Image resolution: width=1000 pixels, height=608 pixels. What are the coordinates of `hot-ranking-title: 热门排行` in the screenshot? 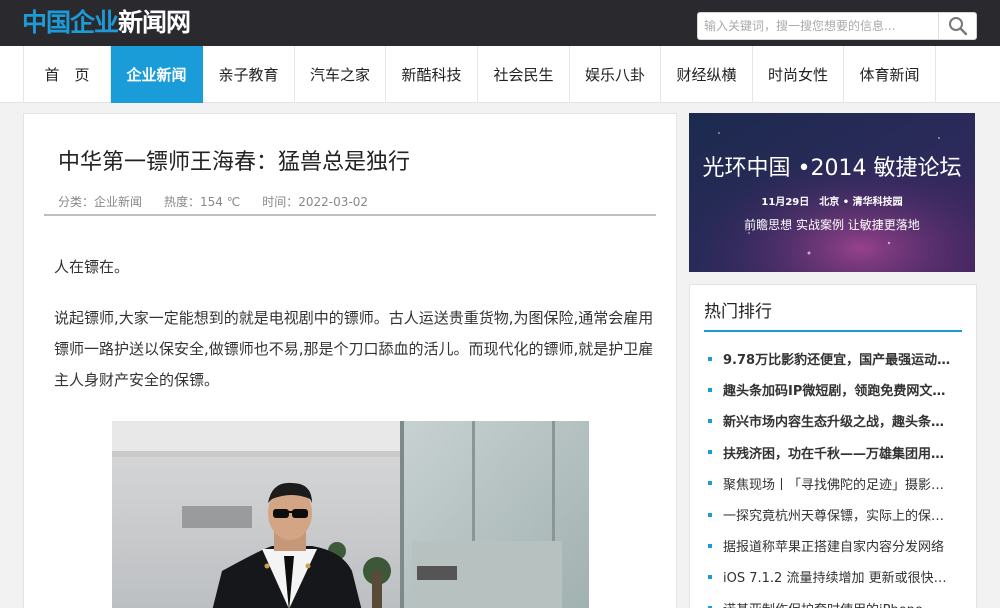 It's located at (738, 312).